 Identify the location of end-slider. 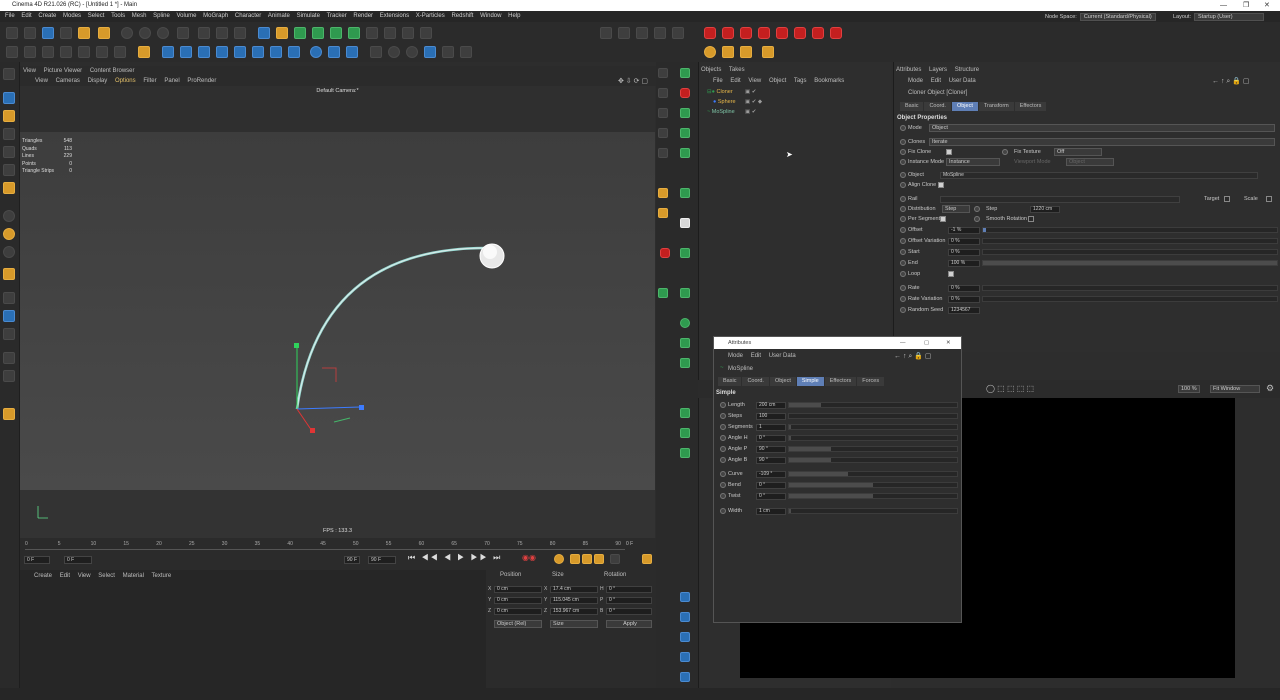
(1130, 263).